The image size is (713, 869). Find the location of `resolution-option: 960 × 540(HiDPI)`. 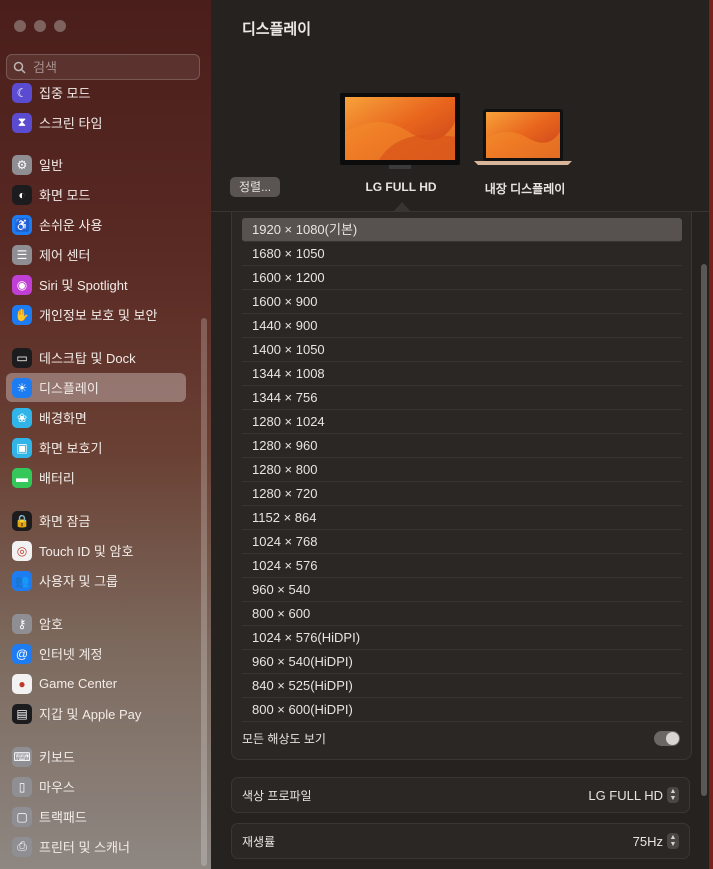

resolution-option: 960 × 540(HiDPI) is located at coordinates (462, 662).